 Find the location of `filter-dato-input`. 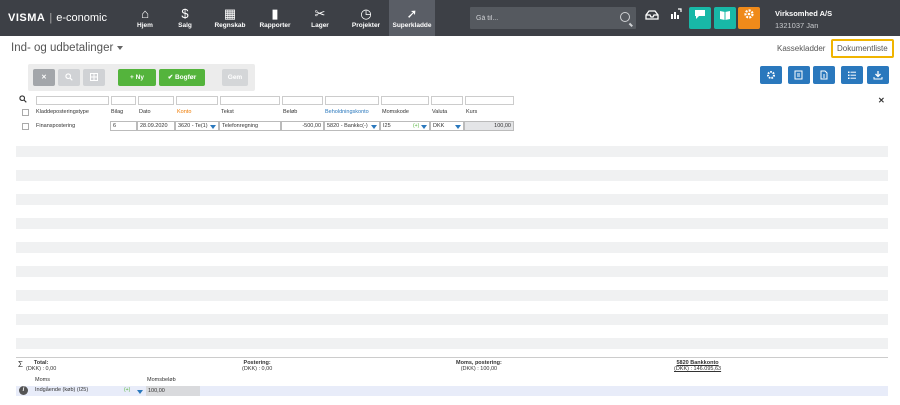

filter-dato-input is located at coordinates (156, 100).